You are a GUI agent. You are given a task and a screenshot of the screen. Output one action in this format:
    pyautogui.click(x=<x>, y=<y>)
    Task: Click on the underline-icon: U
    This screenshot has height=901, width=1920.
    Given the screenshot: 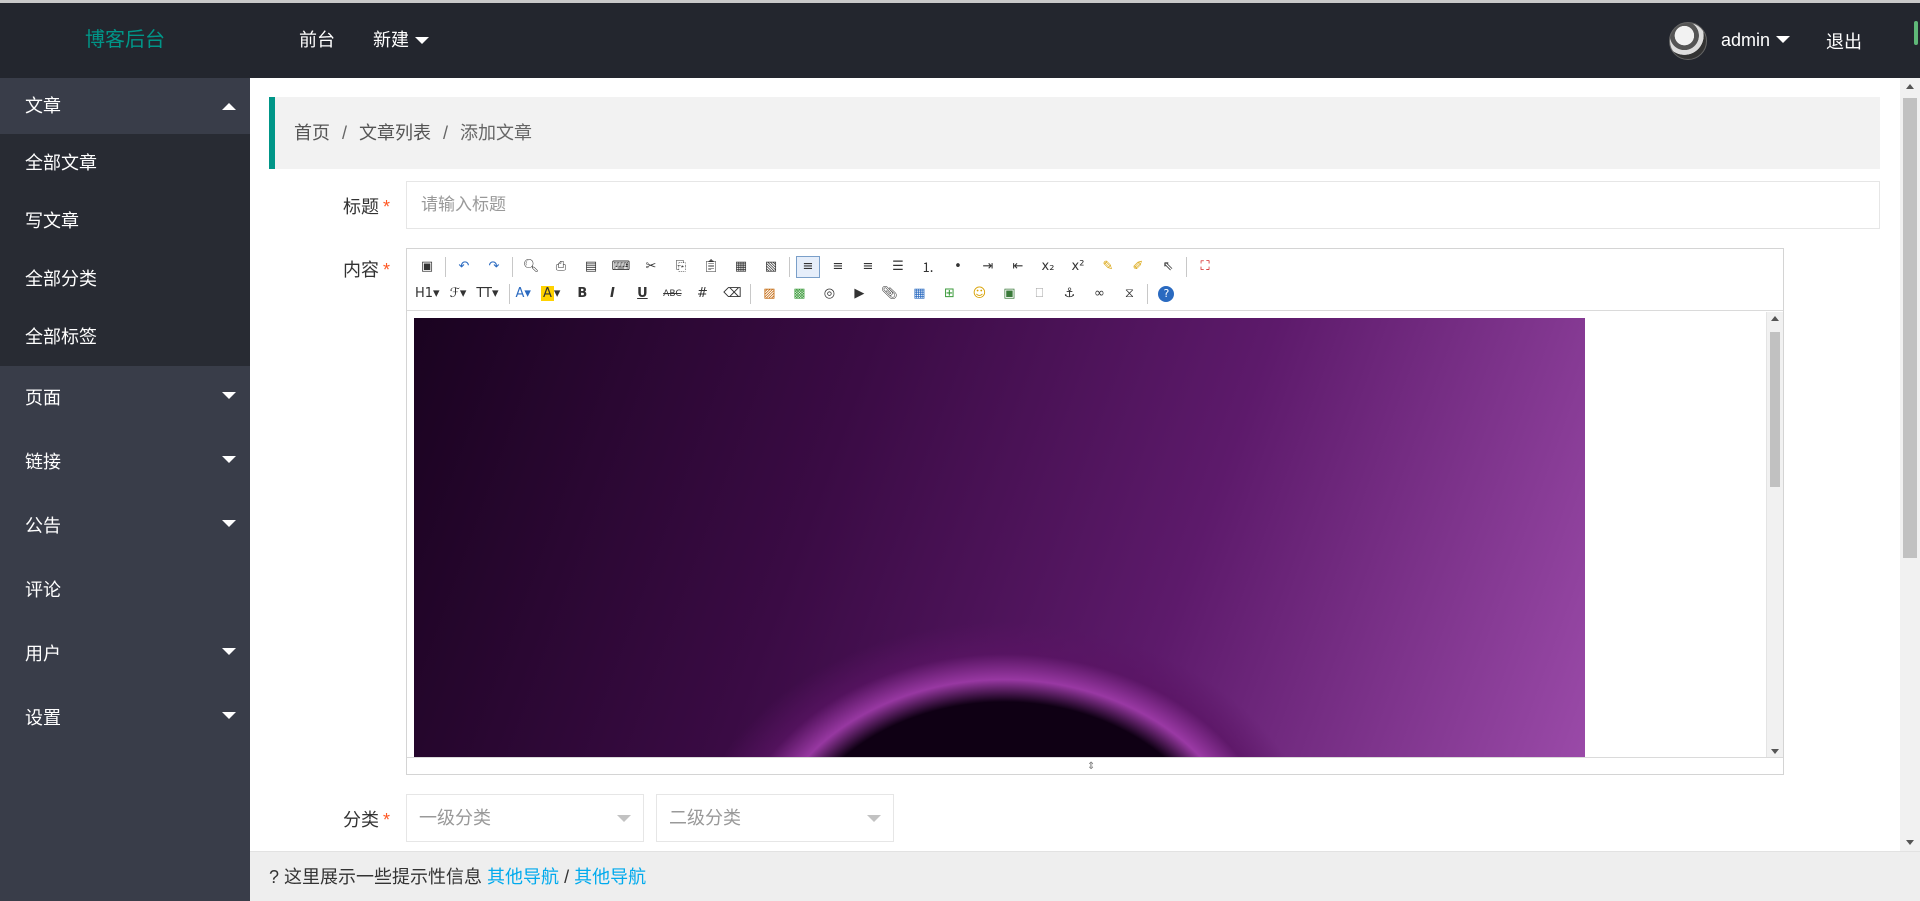 What is the action you would take?
    pyautogui.click(x=642, y=294)
    